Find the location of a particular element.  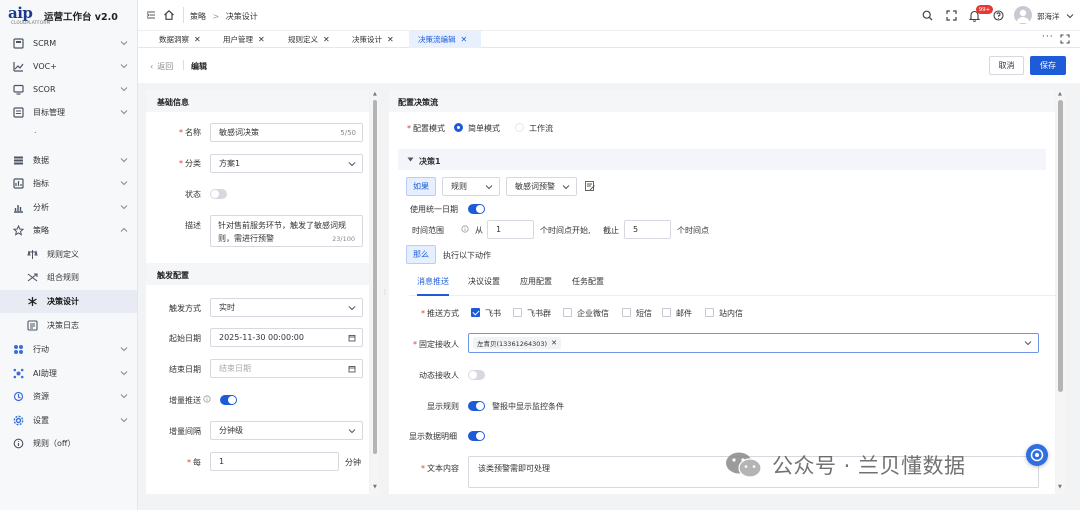

sidebar-item-combine: 组合规则 is located at coordinates (68, 277).